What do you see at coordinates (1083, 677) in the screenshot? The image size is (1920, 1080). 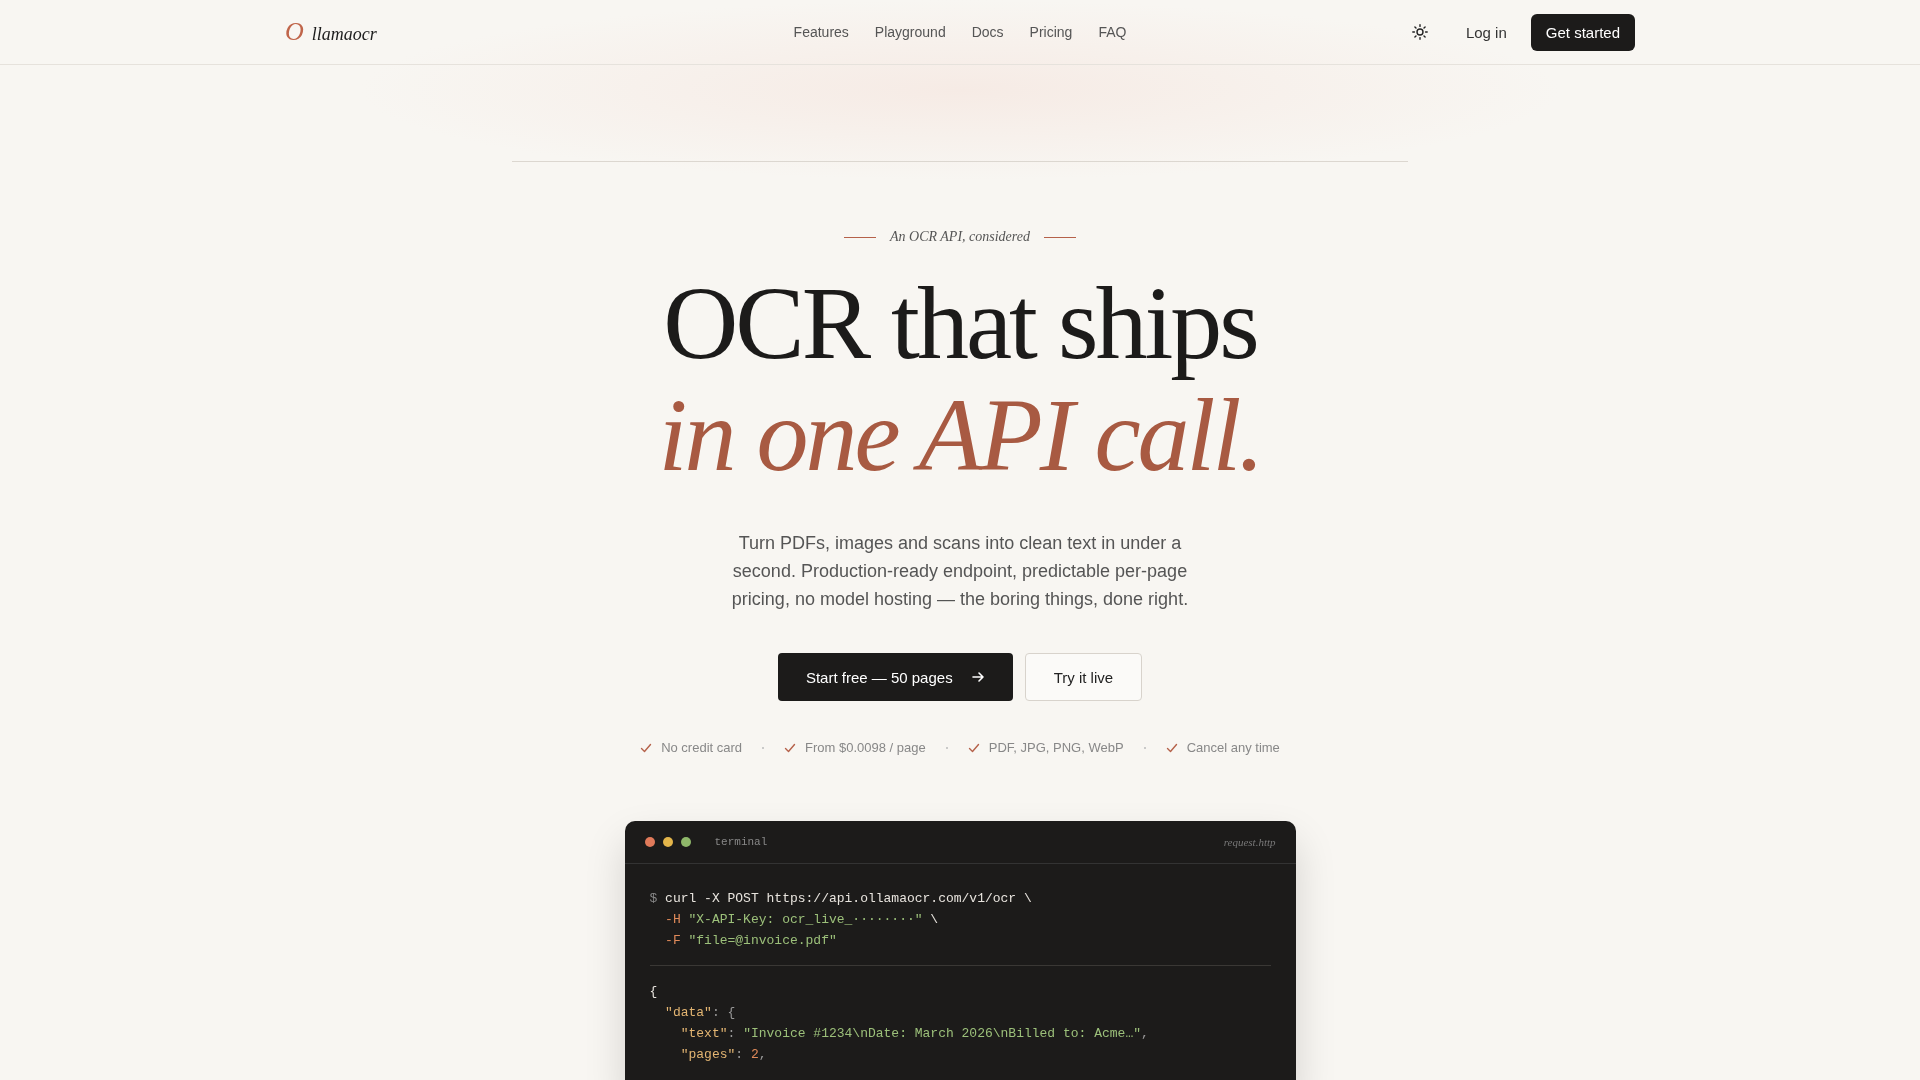 I see `try-live-button: Try it live` at bounding box center [1083, 677].